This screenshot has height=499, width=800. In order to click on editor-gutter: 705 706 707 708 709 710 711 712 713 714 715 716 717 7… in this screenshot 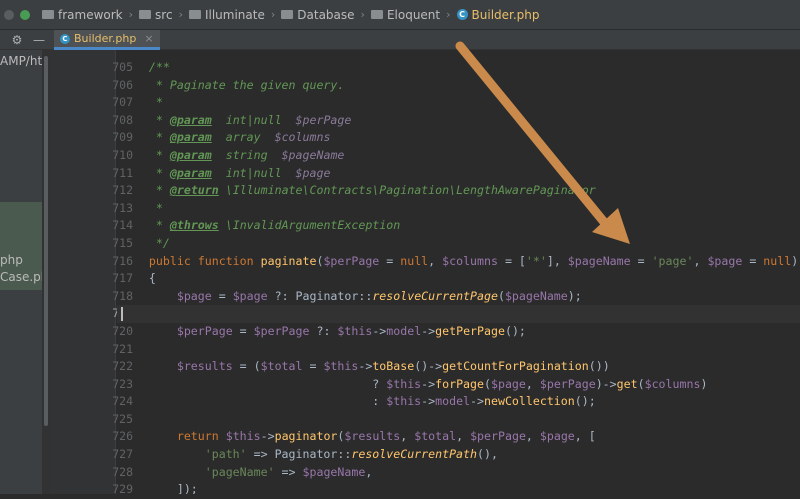, I will do `click(91, 273)`.